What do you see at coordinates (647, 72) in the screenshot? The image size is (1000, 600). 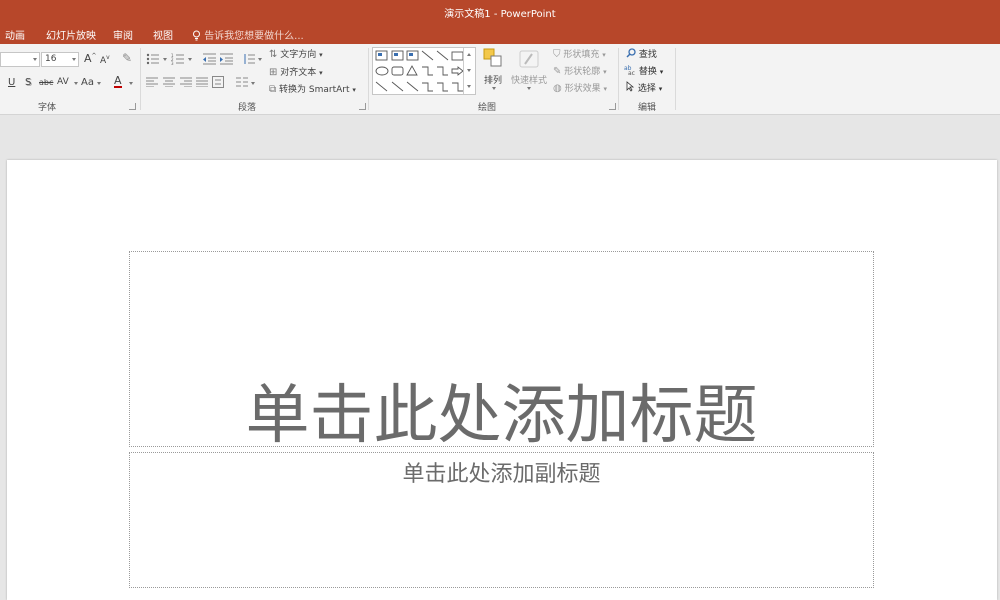 I see `replace-label: 替换` at bounding box center [647, 72].